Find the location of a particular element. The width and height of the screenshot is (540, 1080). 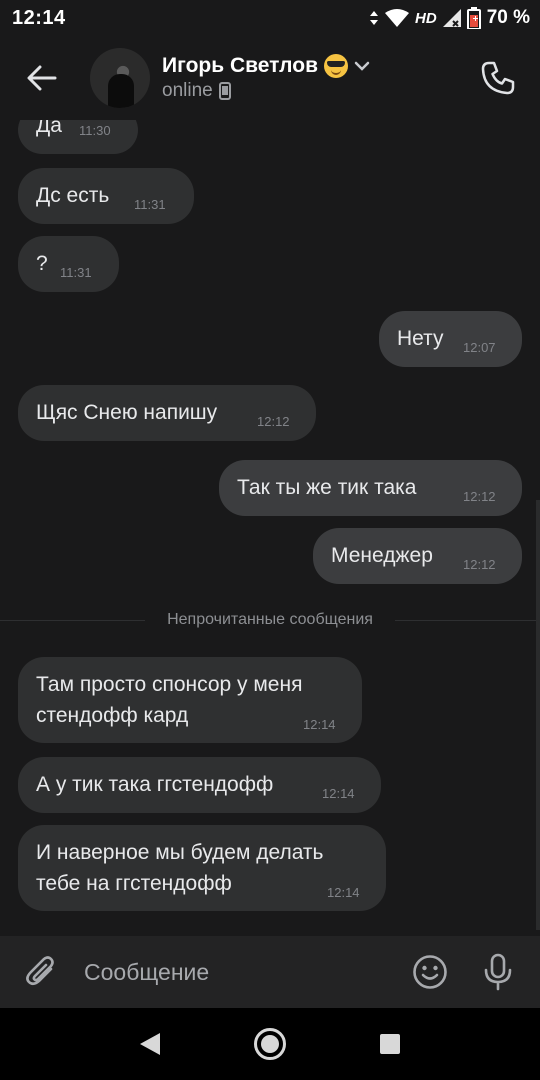

message-composer: Сообщение is located at coordinates (270, 972).